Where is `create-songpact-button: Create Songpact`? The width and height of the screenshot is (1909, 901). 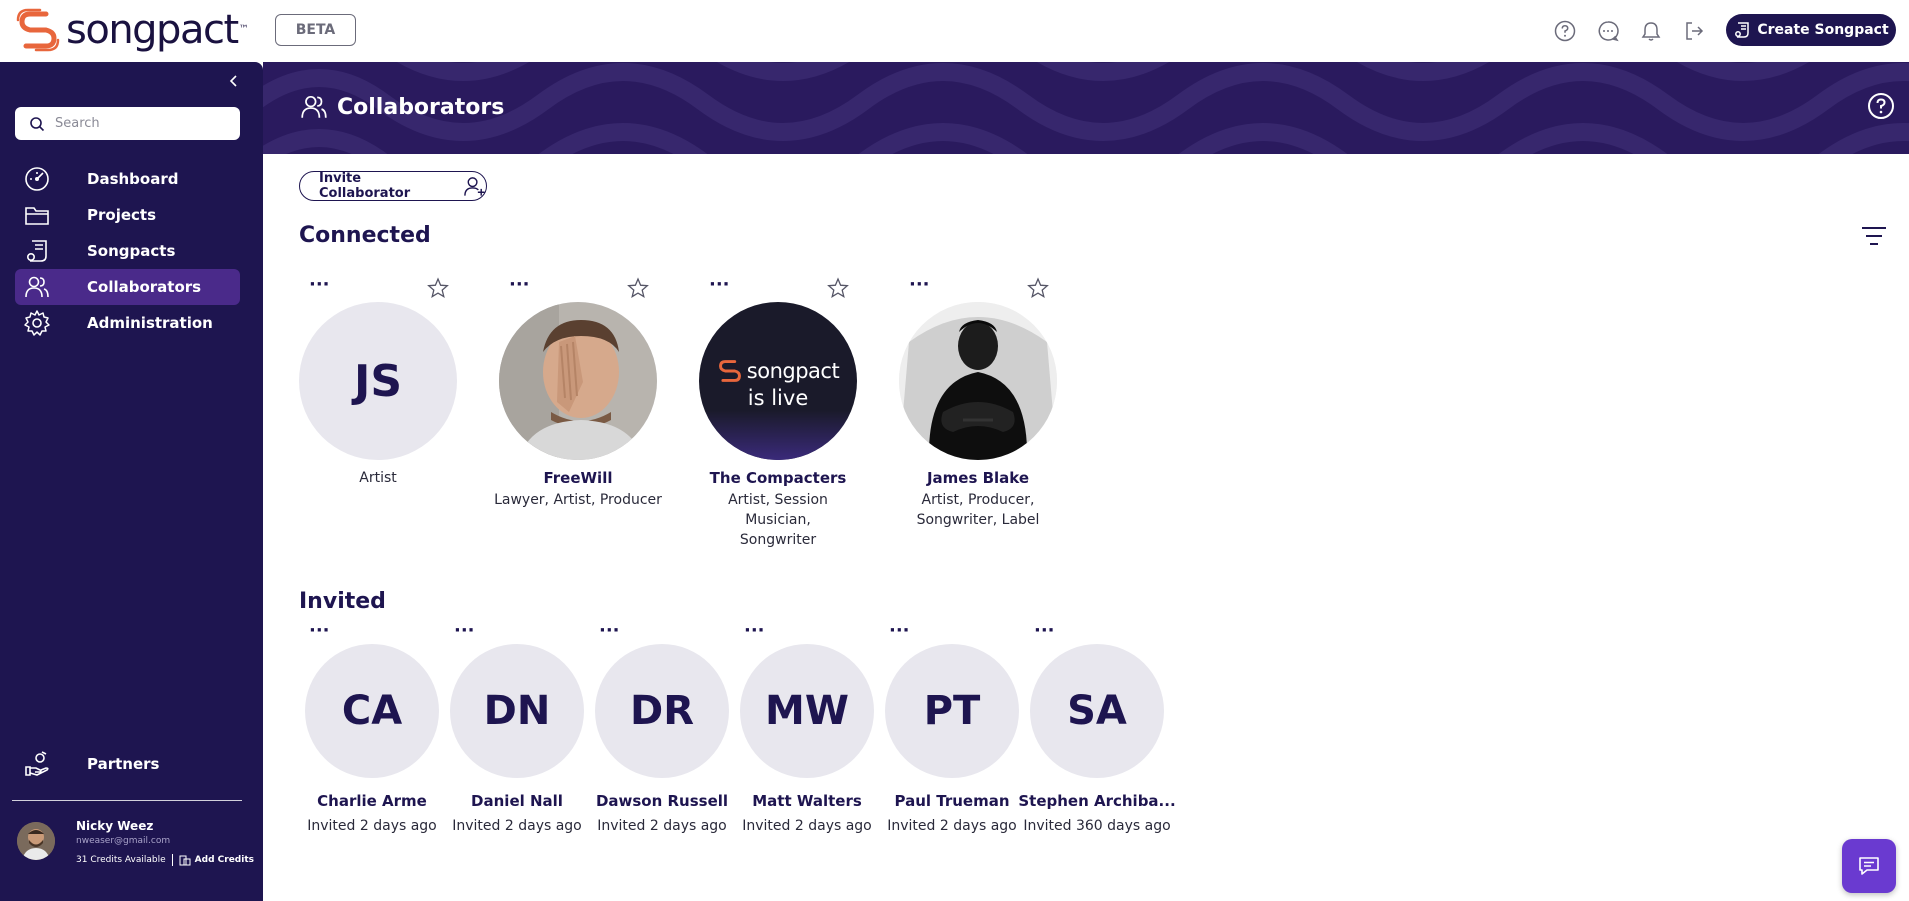 create-songpact-button: Create Songpact is located at coordinates (1811, 30).